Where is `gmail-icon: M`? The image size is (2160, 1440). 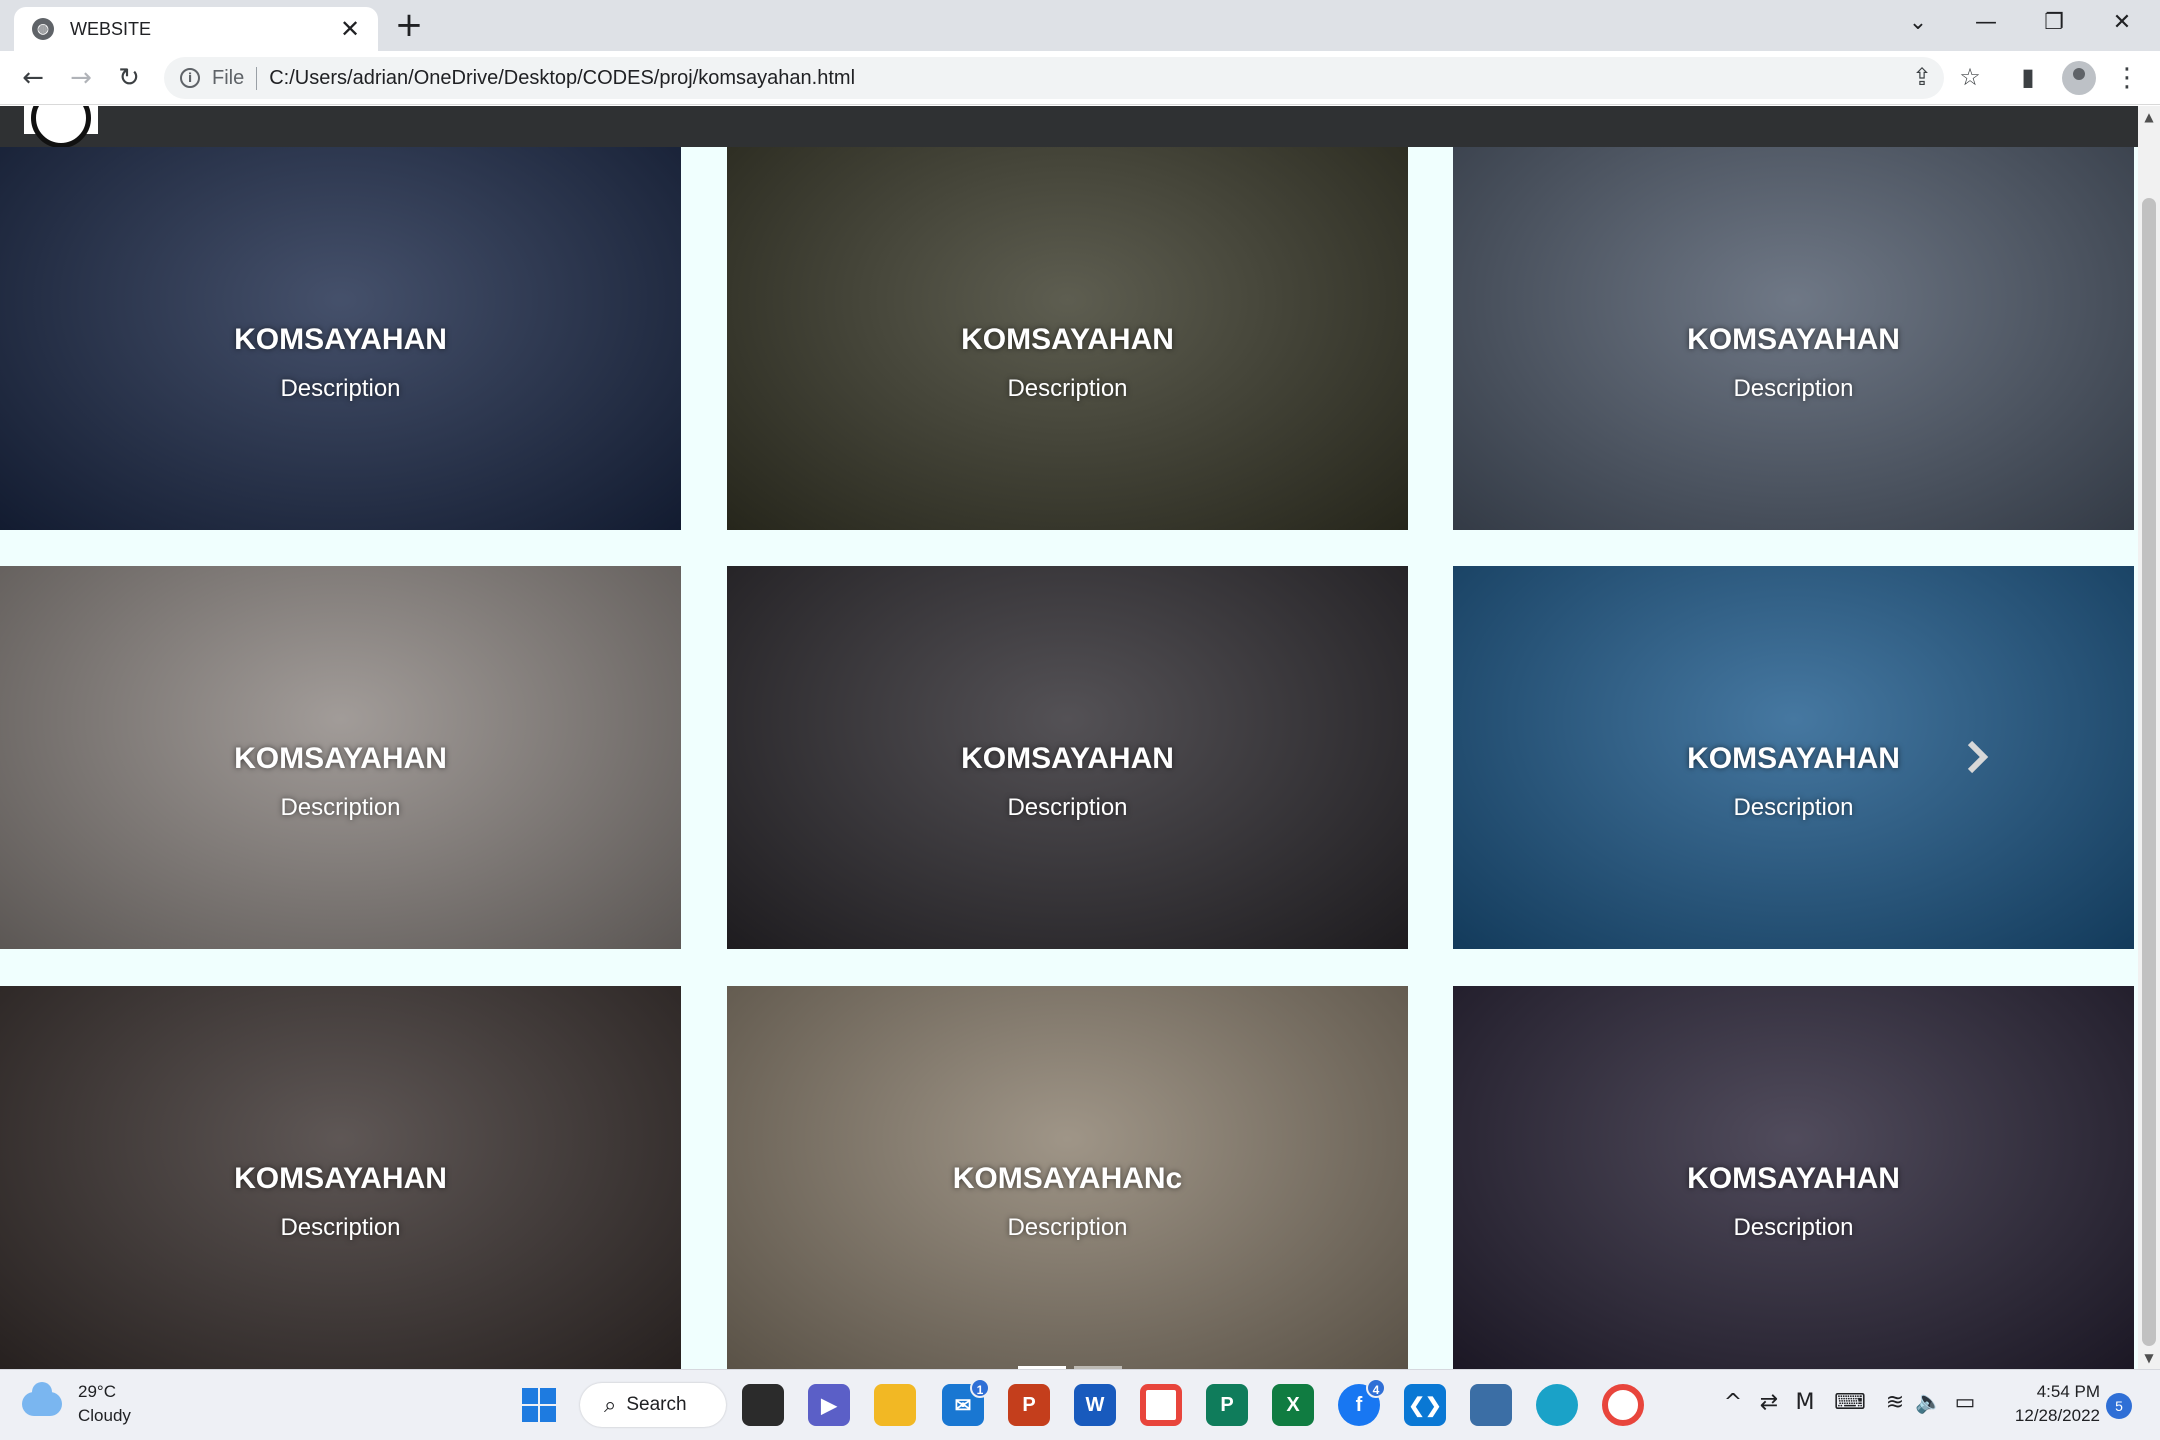
gmail-icon: M is located at coordinates (1805, 1402).